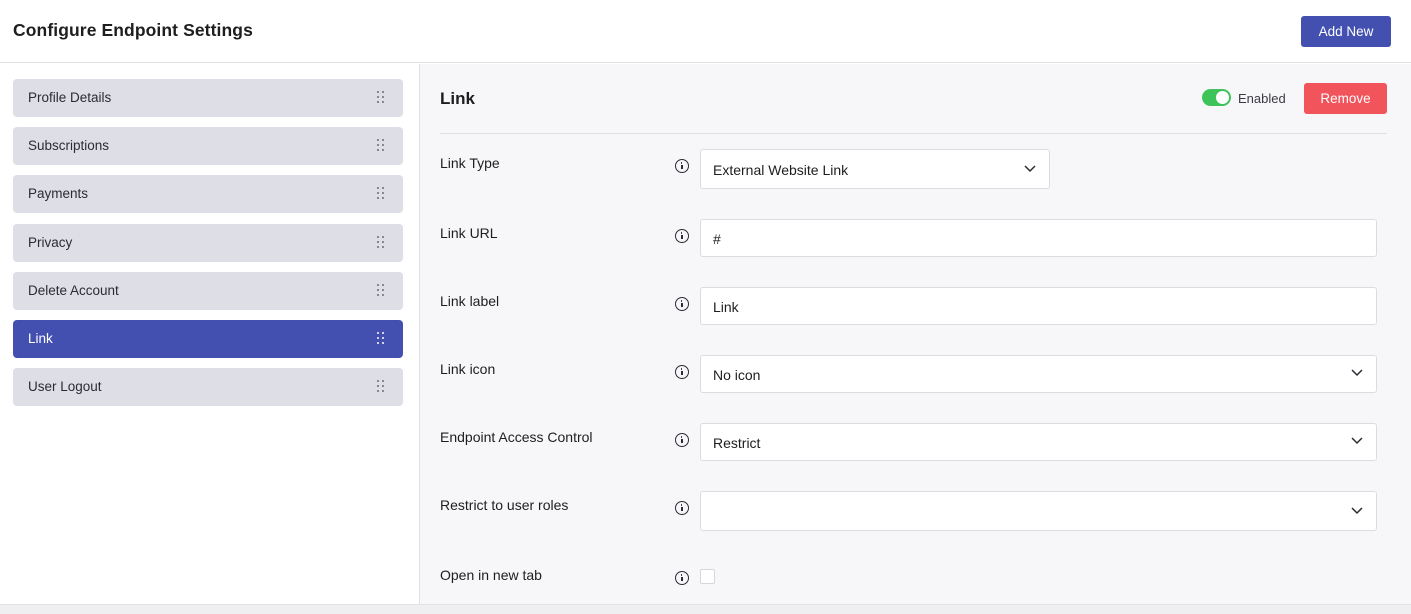 The width and height of the screenshot is (1411, 614). What do you see at coordinates (705, 31) in the screenshot?
I see `top-bar: Configure Endpoint Settings Add New` at bounding box center [705, 31].